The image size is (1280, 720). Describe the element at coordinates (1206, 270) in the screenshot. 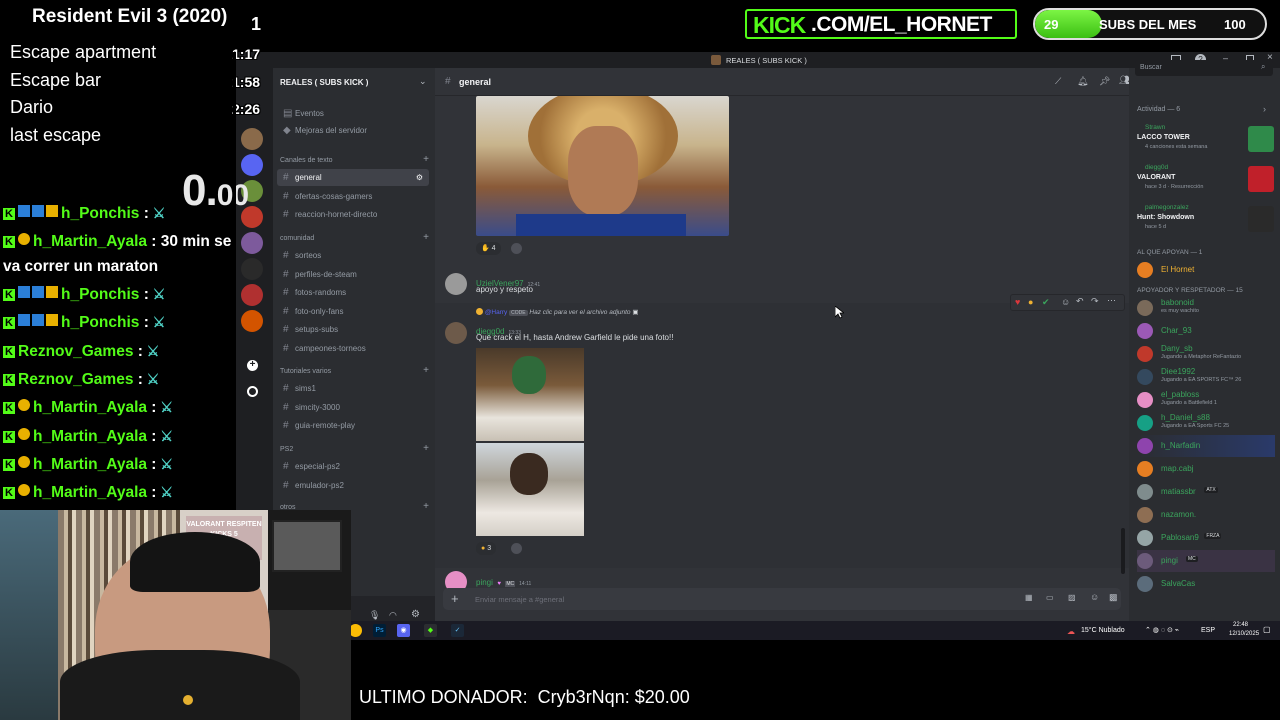

I see `member-item: El Hornet` at that location.